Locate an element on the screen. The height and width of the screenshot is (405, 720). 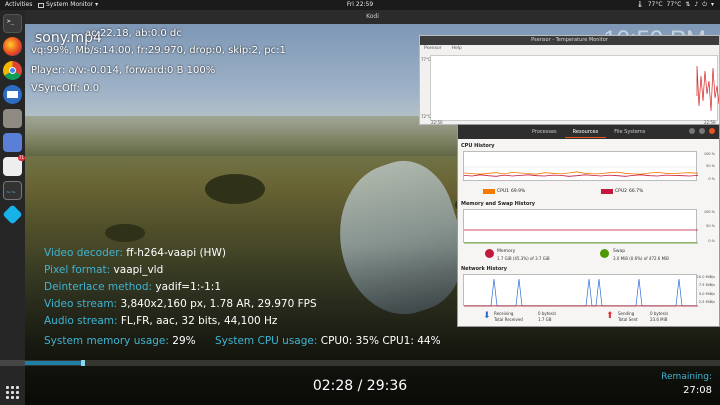
swap-pie-icon is located at coordinates (604, 253).